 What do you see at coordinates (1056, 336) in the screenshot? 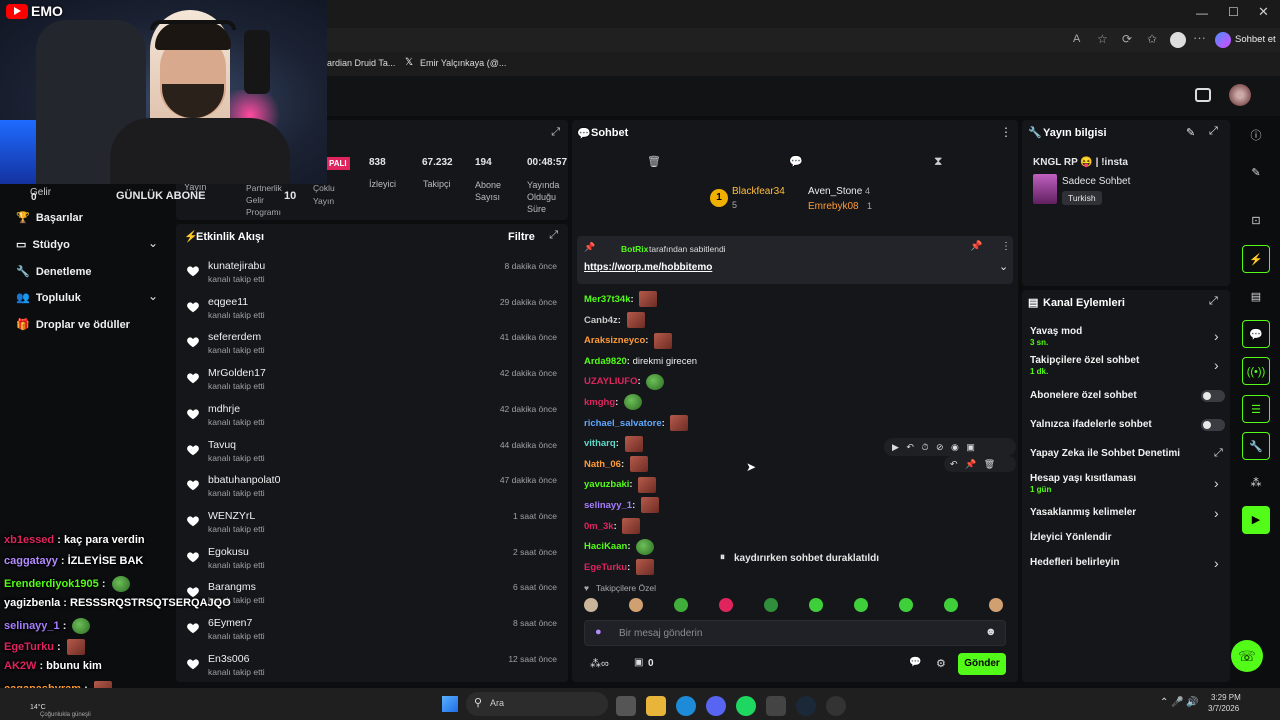
I see `channel-action-item: Yavaş mod 3 sn.` at bounding box center [1056, 336].